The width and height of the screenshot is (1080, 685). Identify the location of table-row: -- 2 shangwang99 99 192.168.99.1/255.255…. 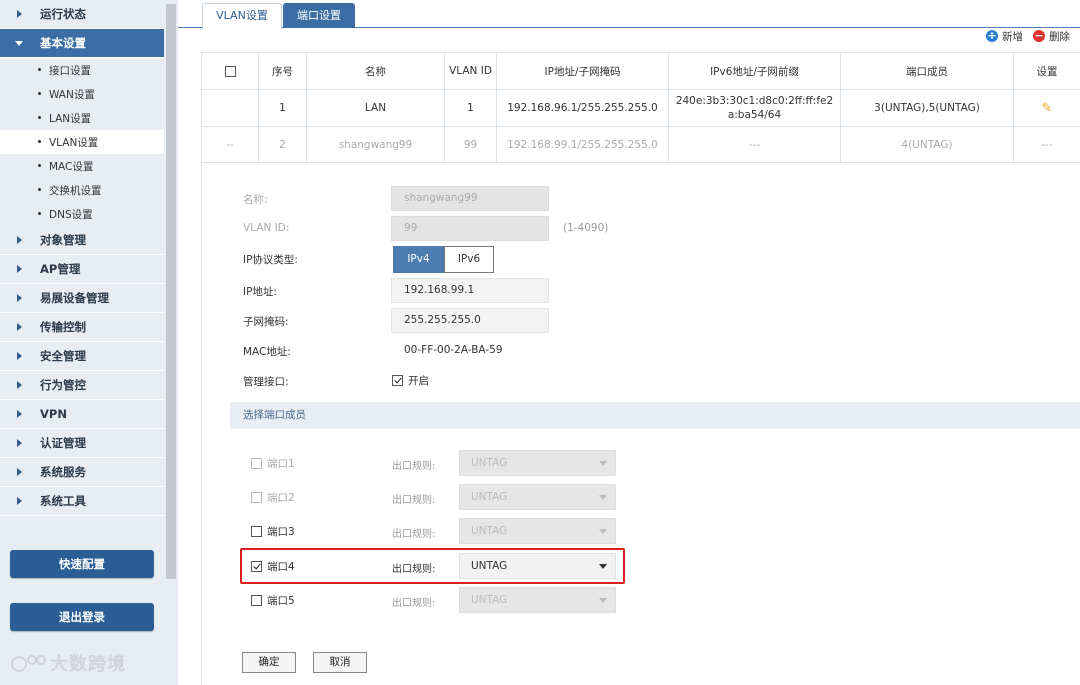
(640, 144).